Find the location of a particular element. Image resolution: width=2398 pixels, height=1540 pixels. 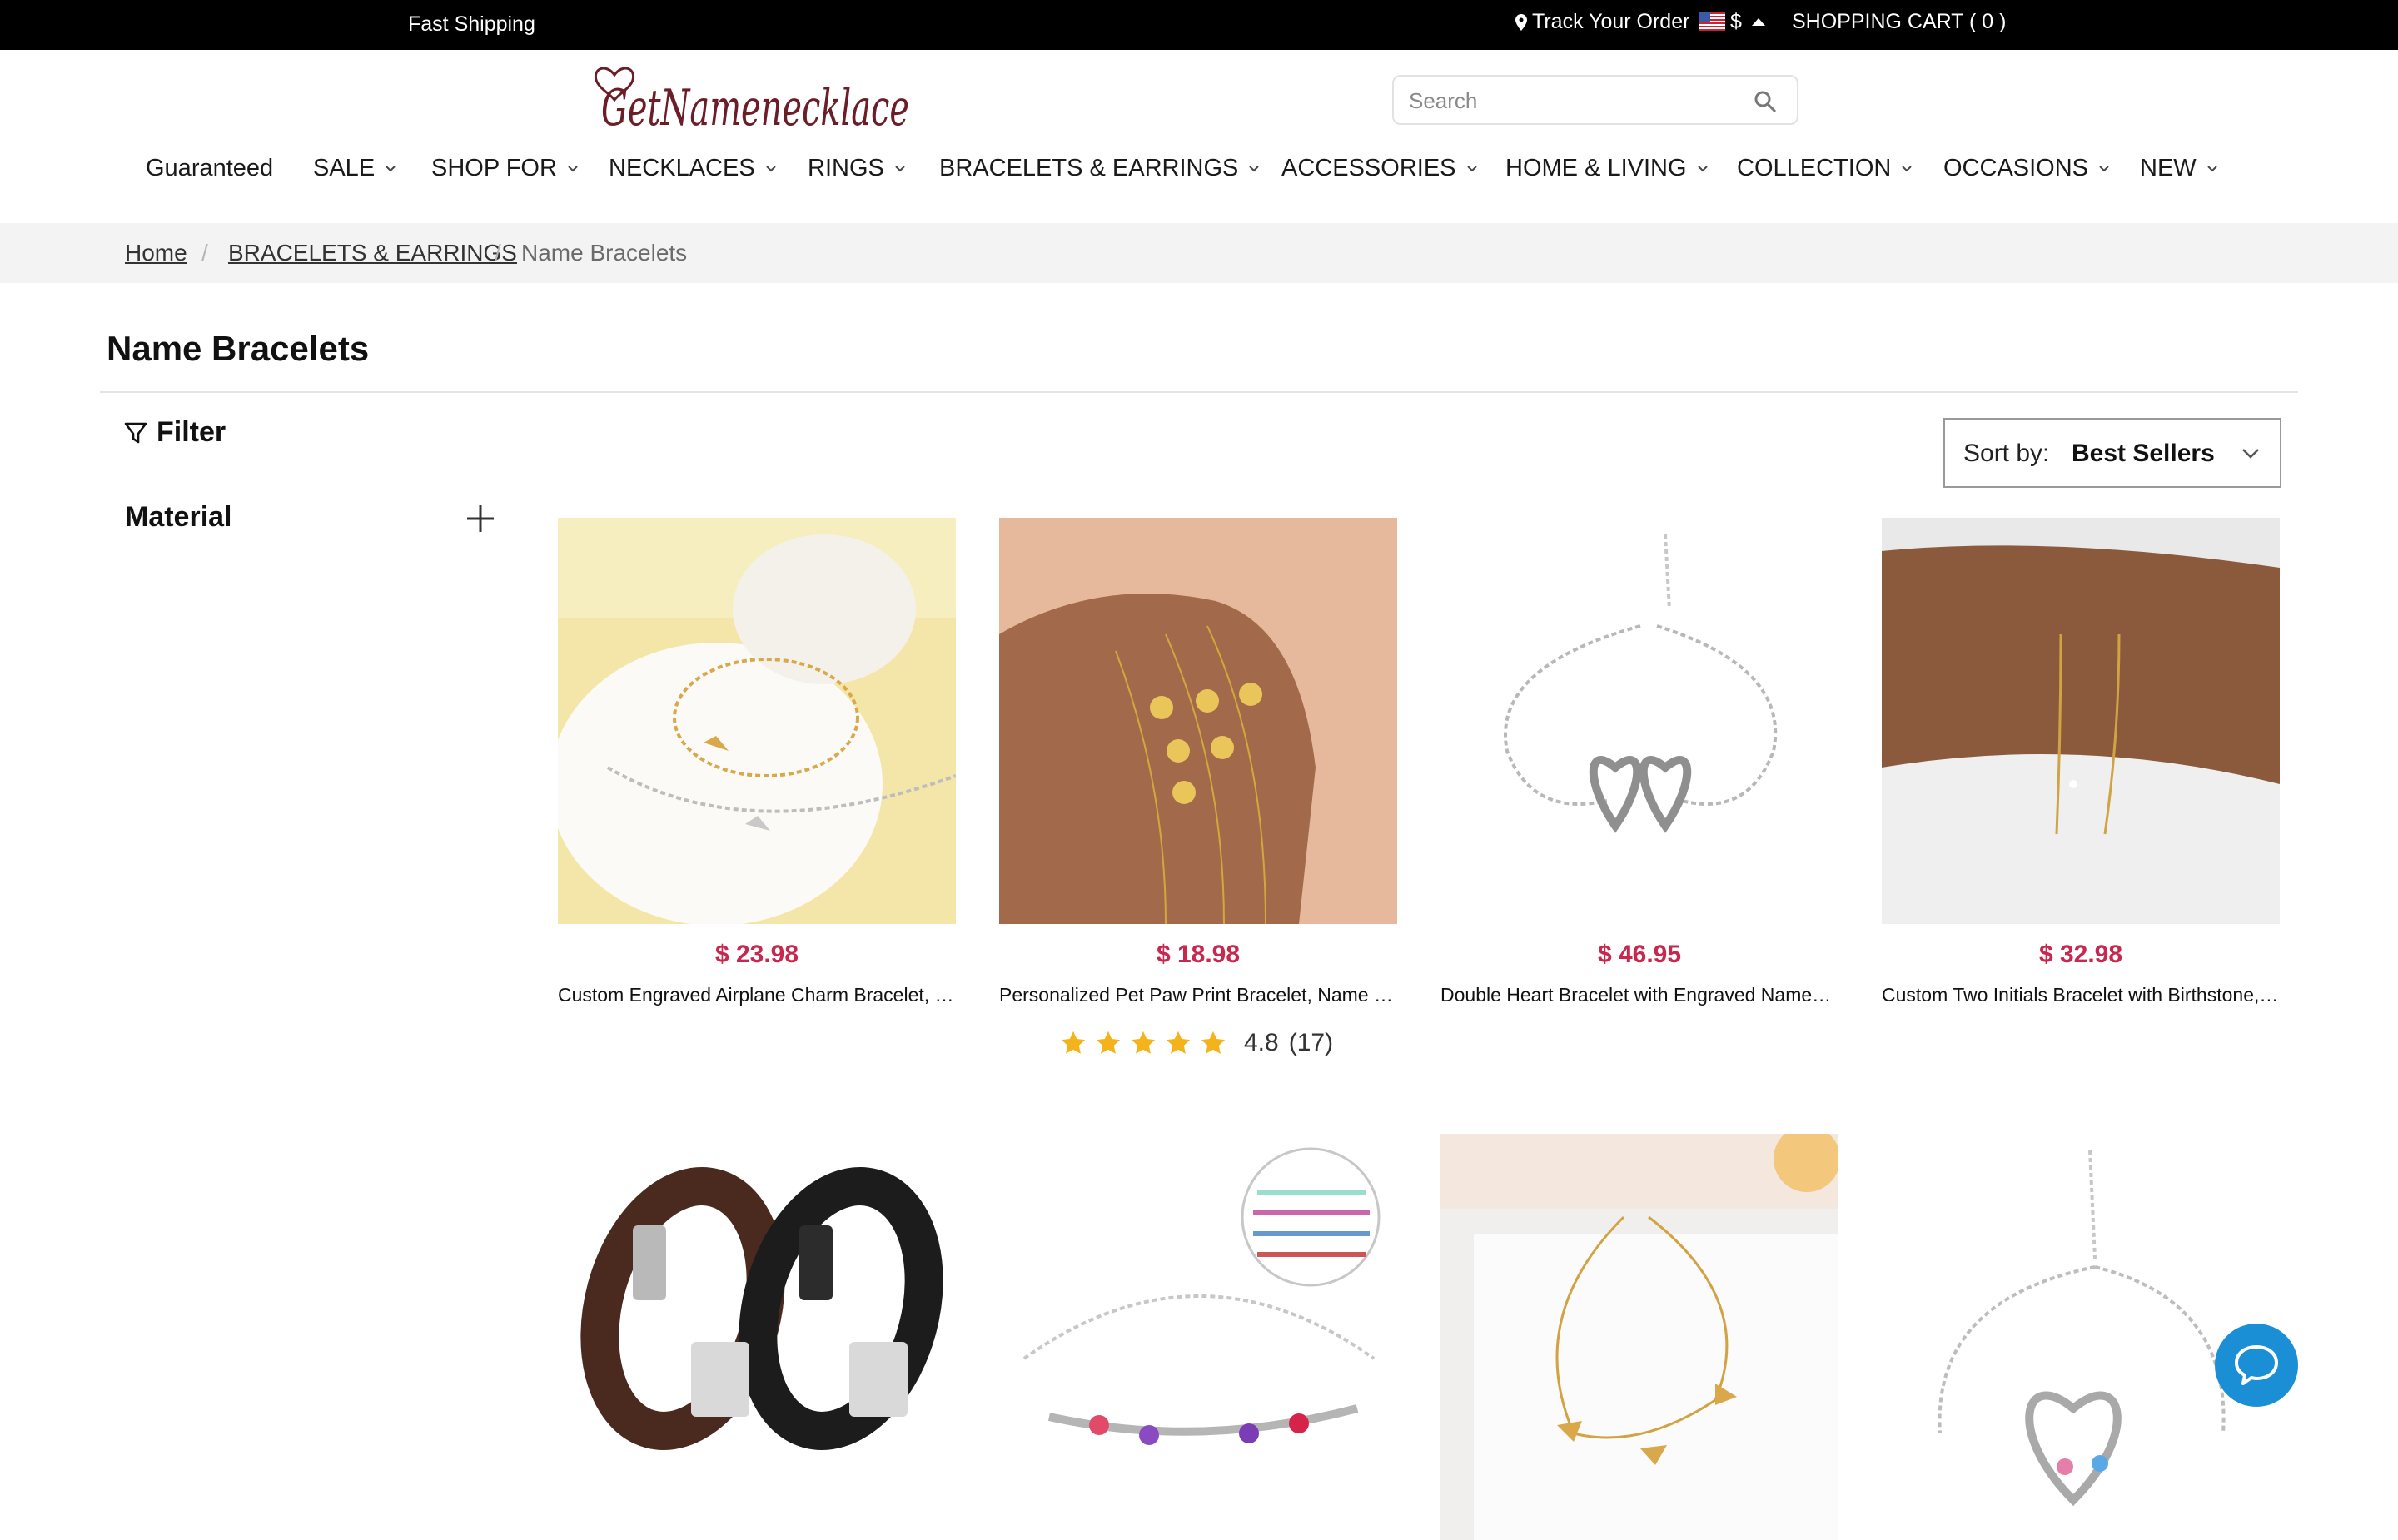

breadcrumb-home: Home is located at coordinates (156, 253).